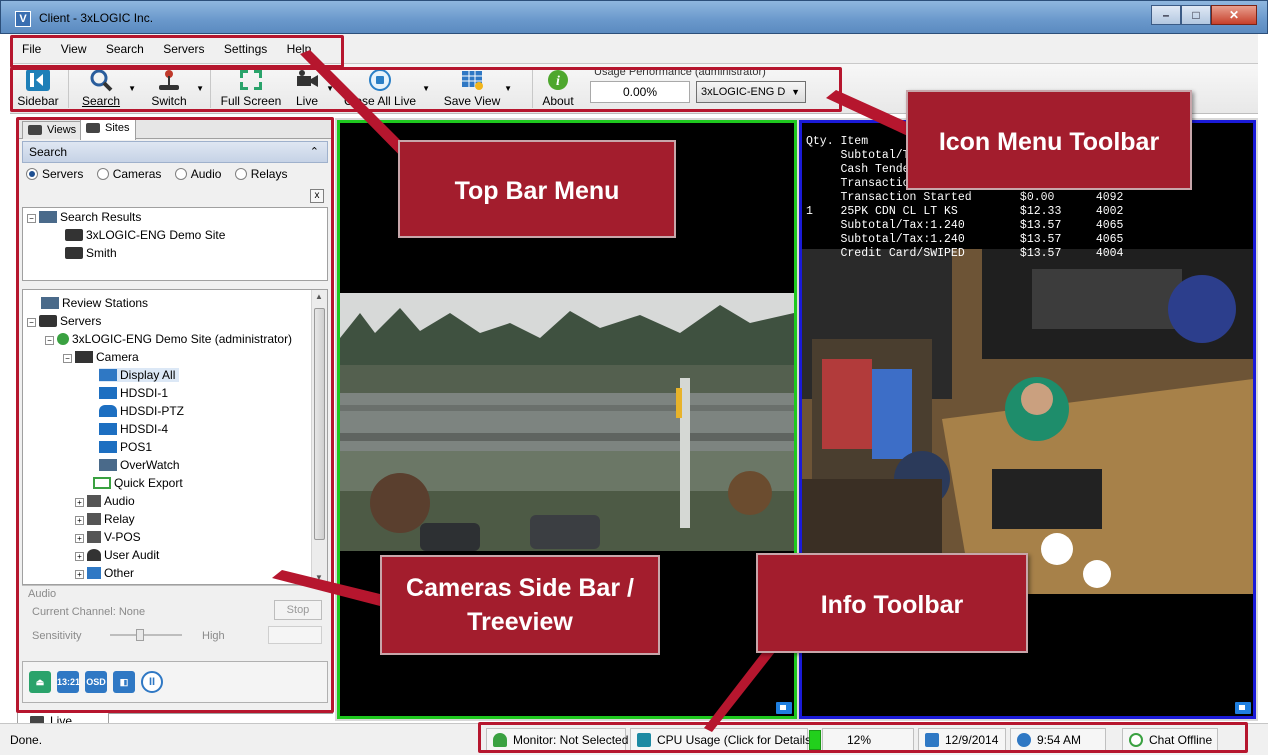  What do you see at coordinates (74, 49) in the screenshot?
I see `menu-view: View` at bounding box center [74, 49].